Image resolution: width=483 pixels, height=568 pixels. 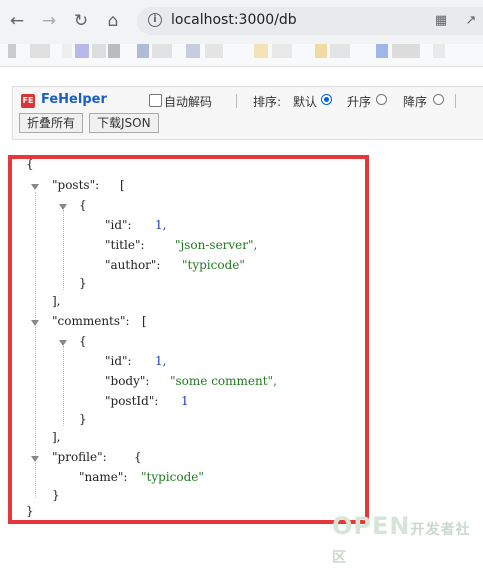 What do you see at coordinates (359, 102) in the screenshot?
I see `sort-asc-label: 升序` at bounding box center [359, 102].